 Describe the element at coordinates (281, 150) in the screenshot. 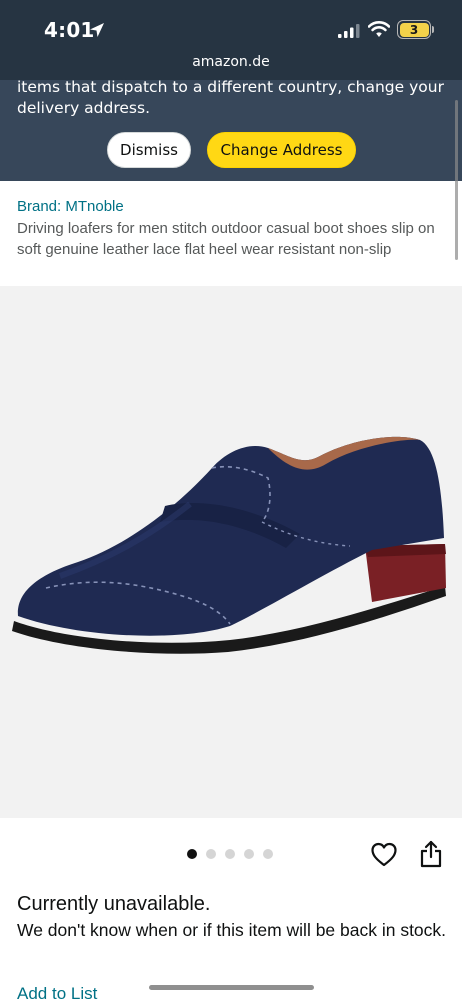

I see `change-address-button: Change Address` at that location.